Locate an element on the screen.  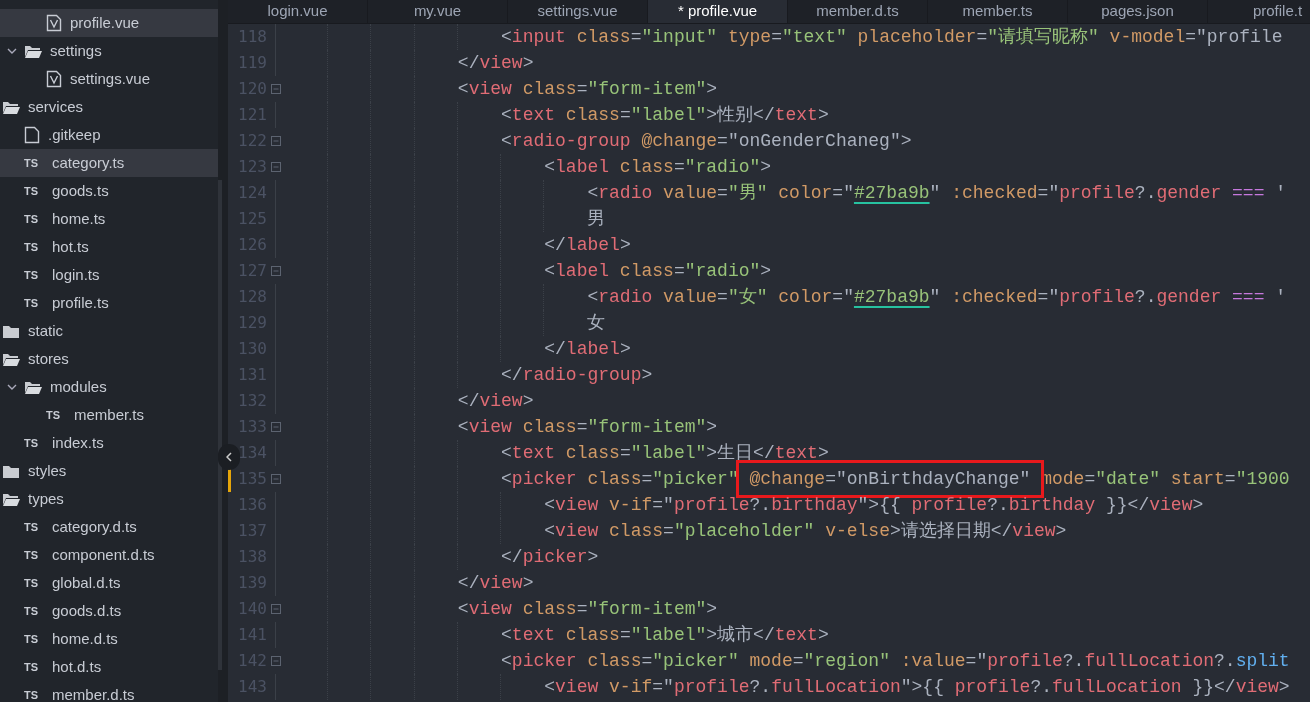
code-line: <text class="label">生日</text> is located at coordinates (664, 453).